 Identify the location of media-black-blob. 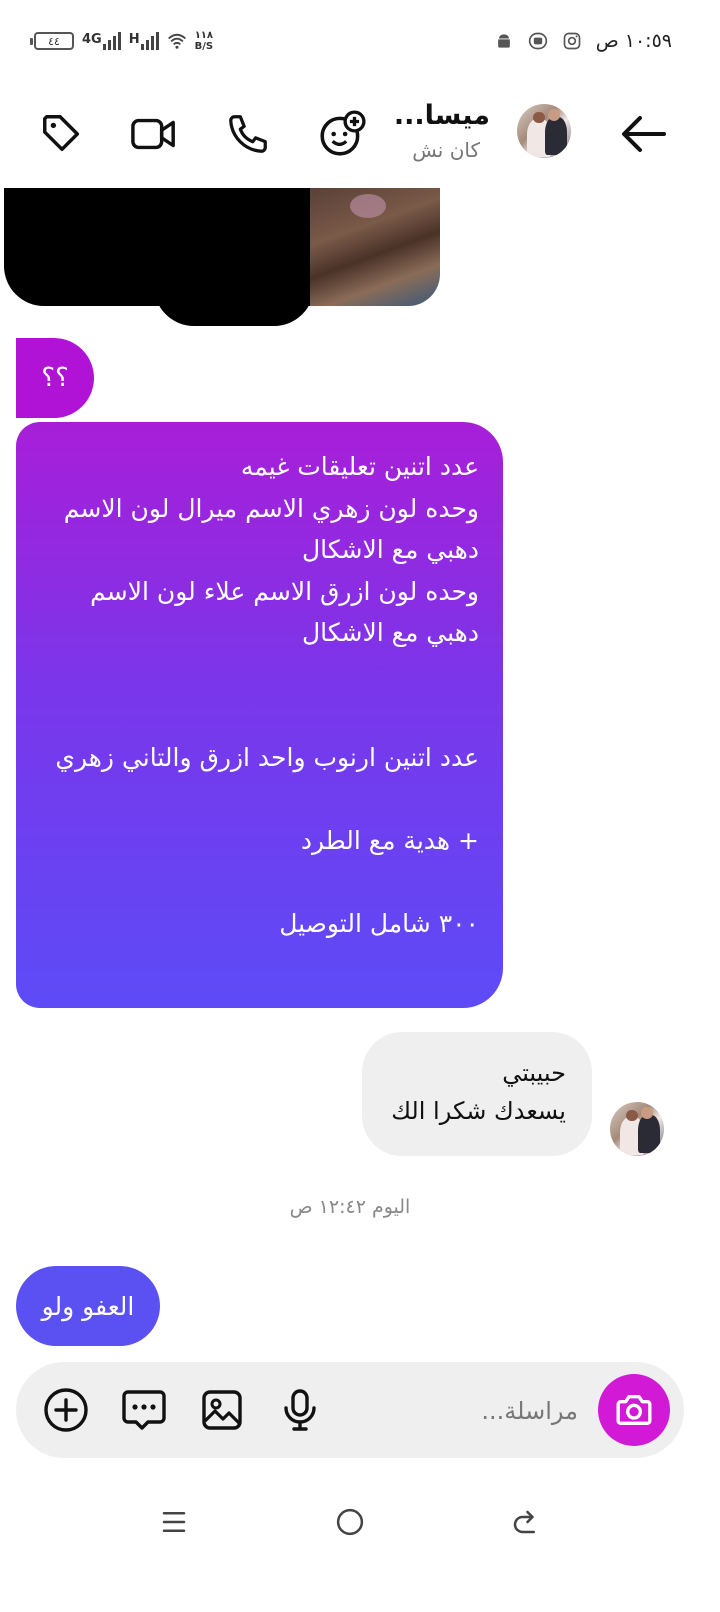
(234, 302).